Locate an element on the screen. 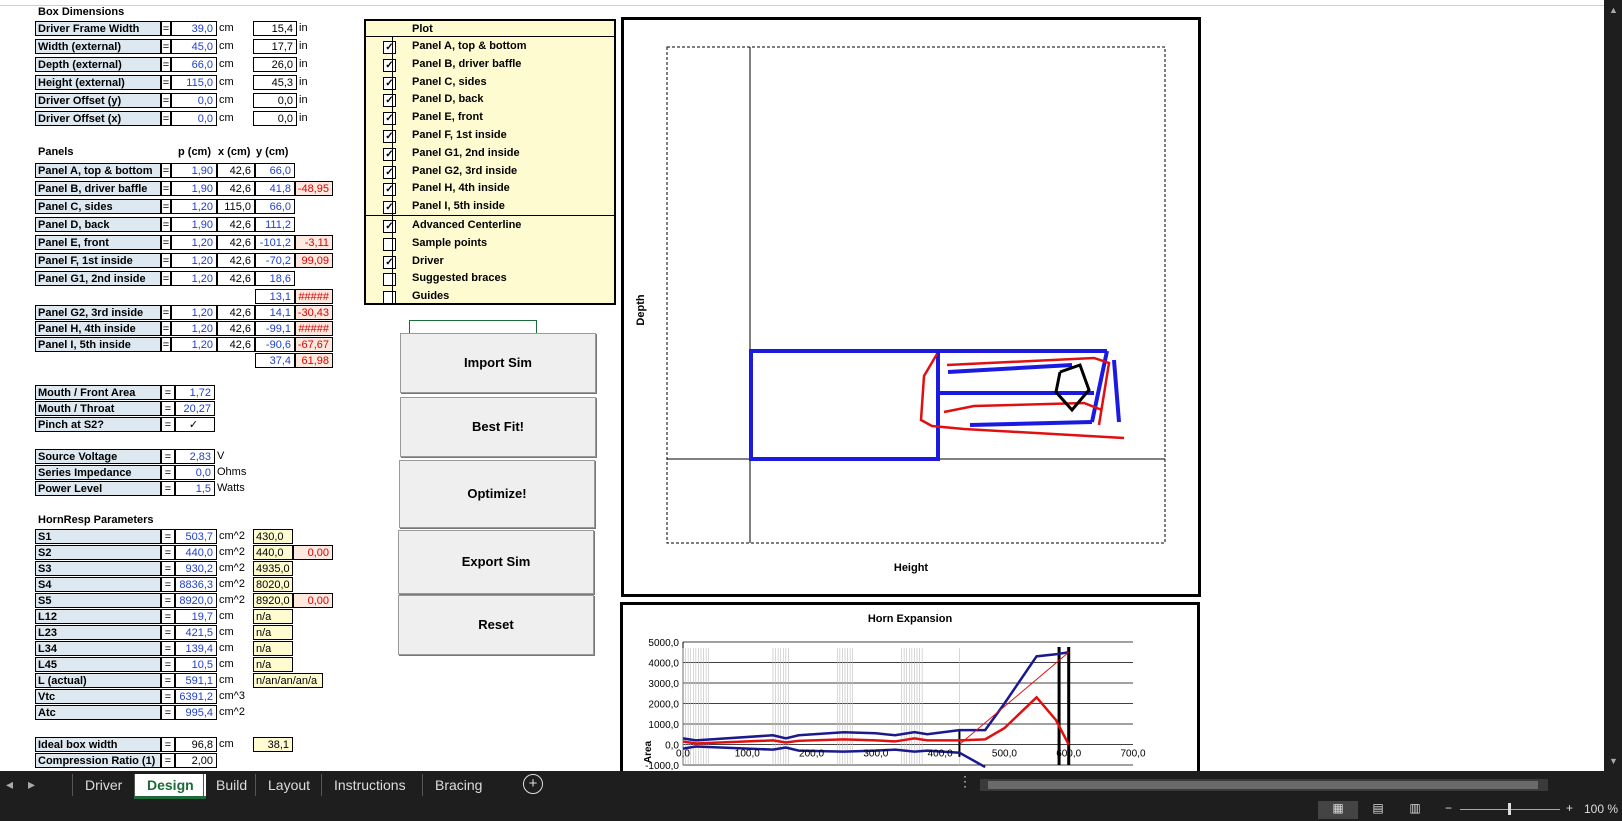  box-value-in: 17,7 is located at coordinates (275, 46).